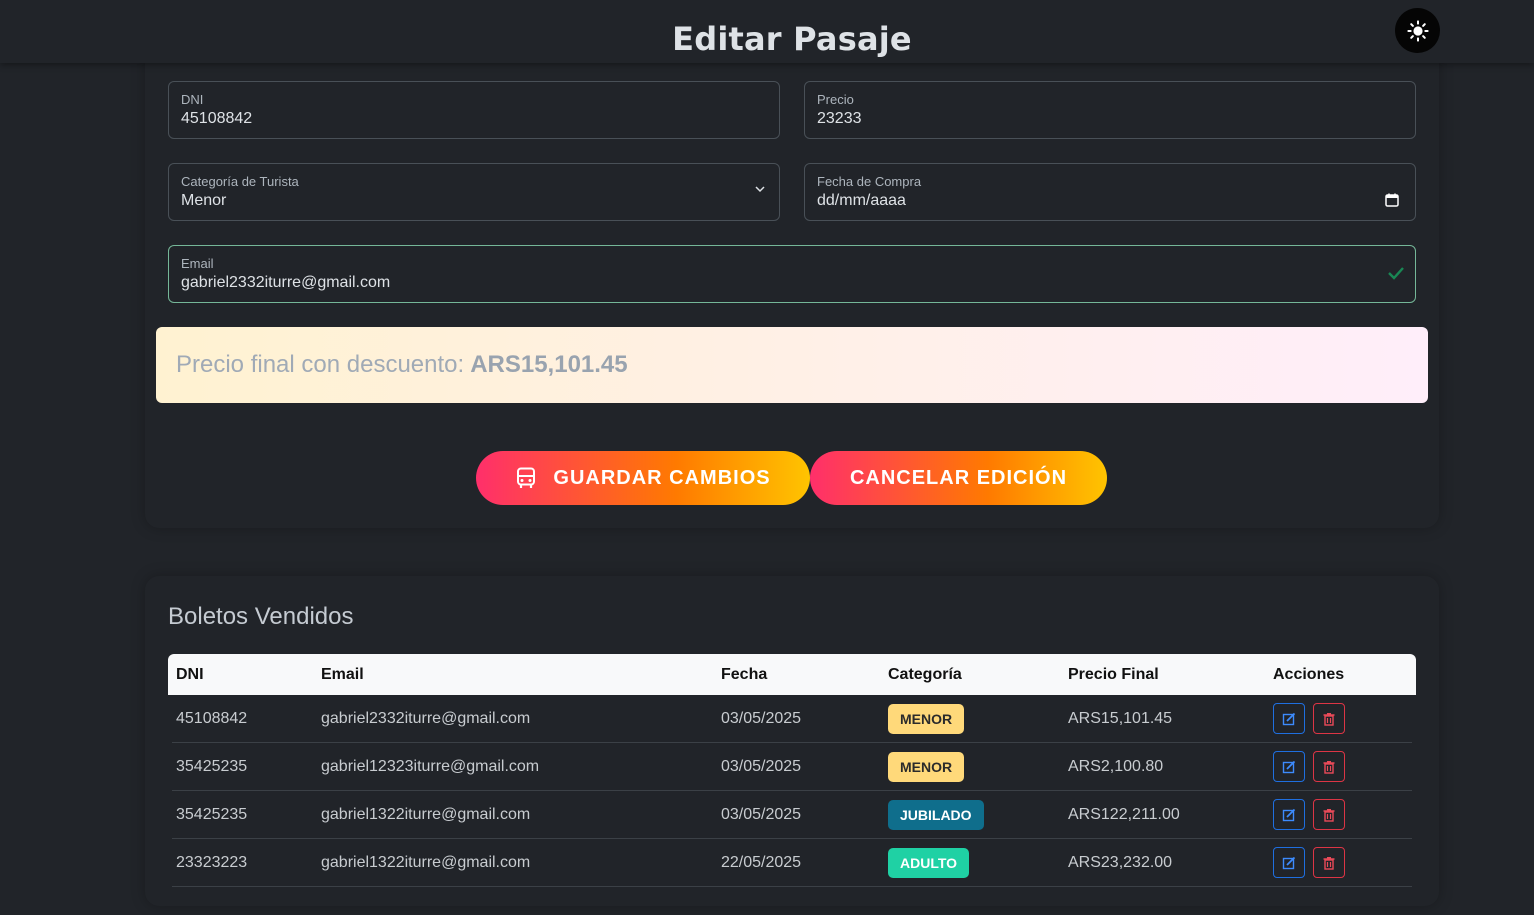 Image resolution: width=1534 pixels, height=915 pixels. Describe the element at coordinates (286, 282) in the screenshot. I see `email-value: gabriel2332iturre@gmail.com` at that location.